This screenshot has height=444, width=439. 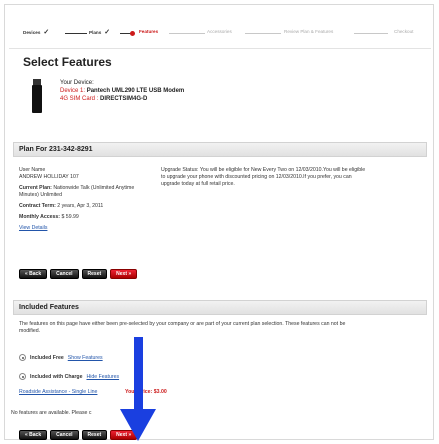 What do you see at coordinates (220, 149) in the screenshot?
I see `plan-section-header: Plan For 231-342-8291` at bounding box center [220, 149].